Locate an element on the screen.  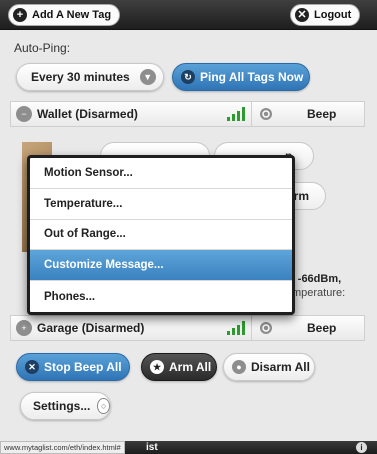
temperature-text: mperature: is located at coordinates (319, 293).